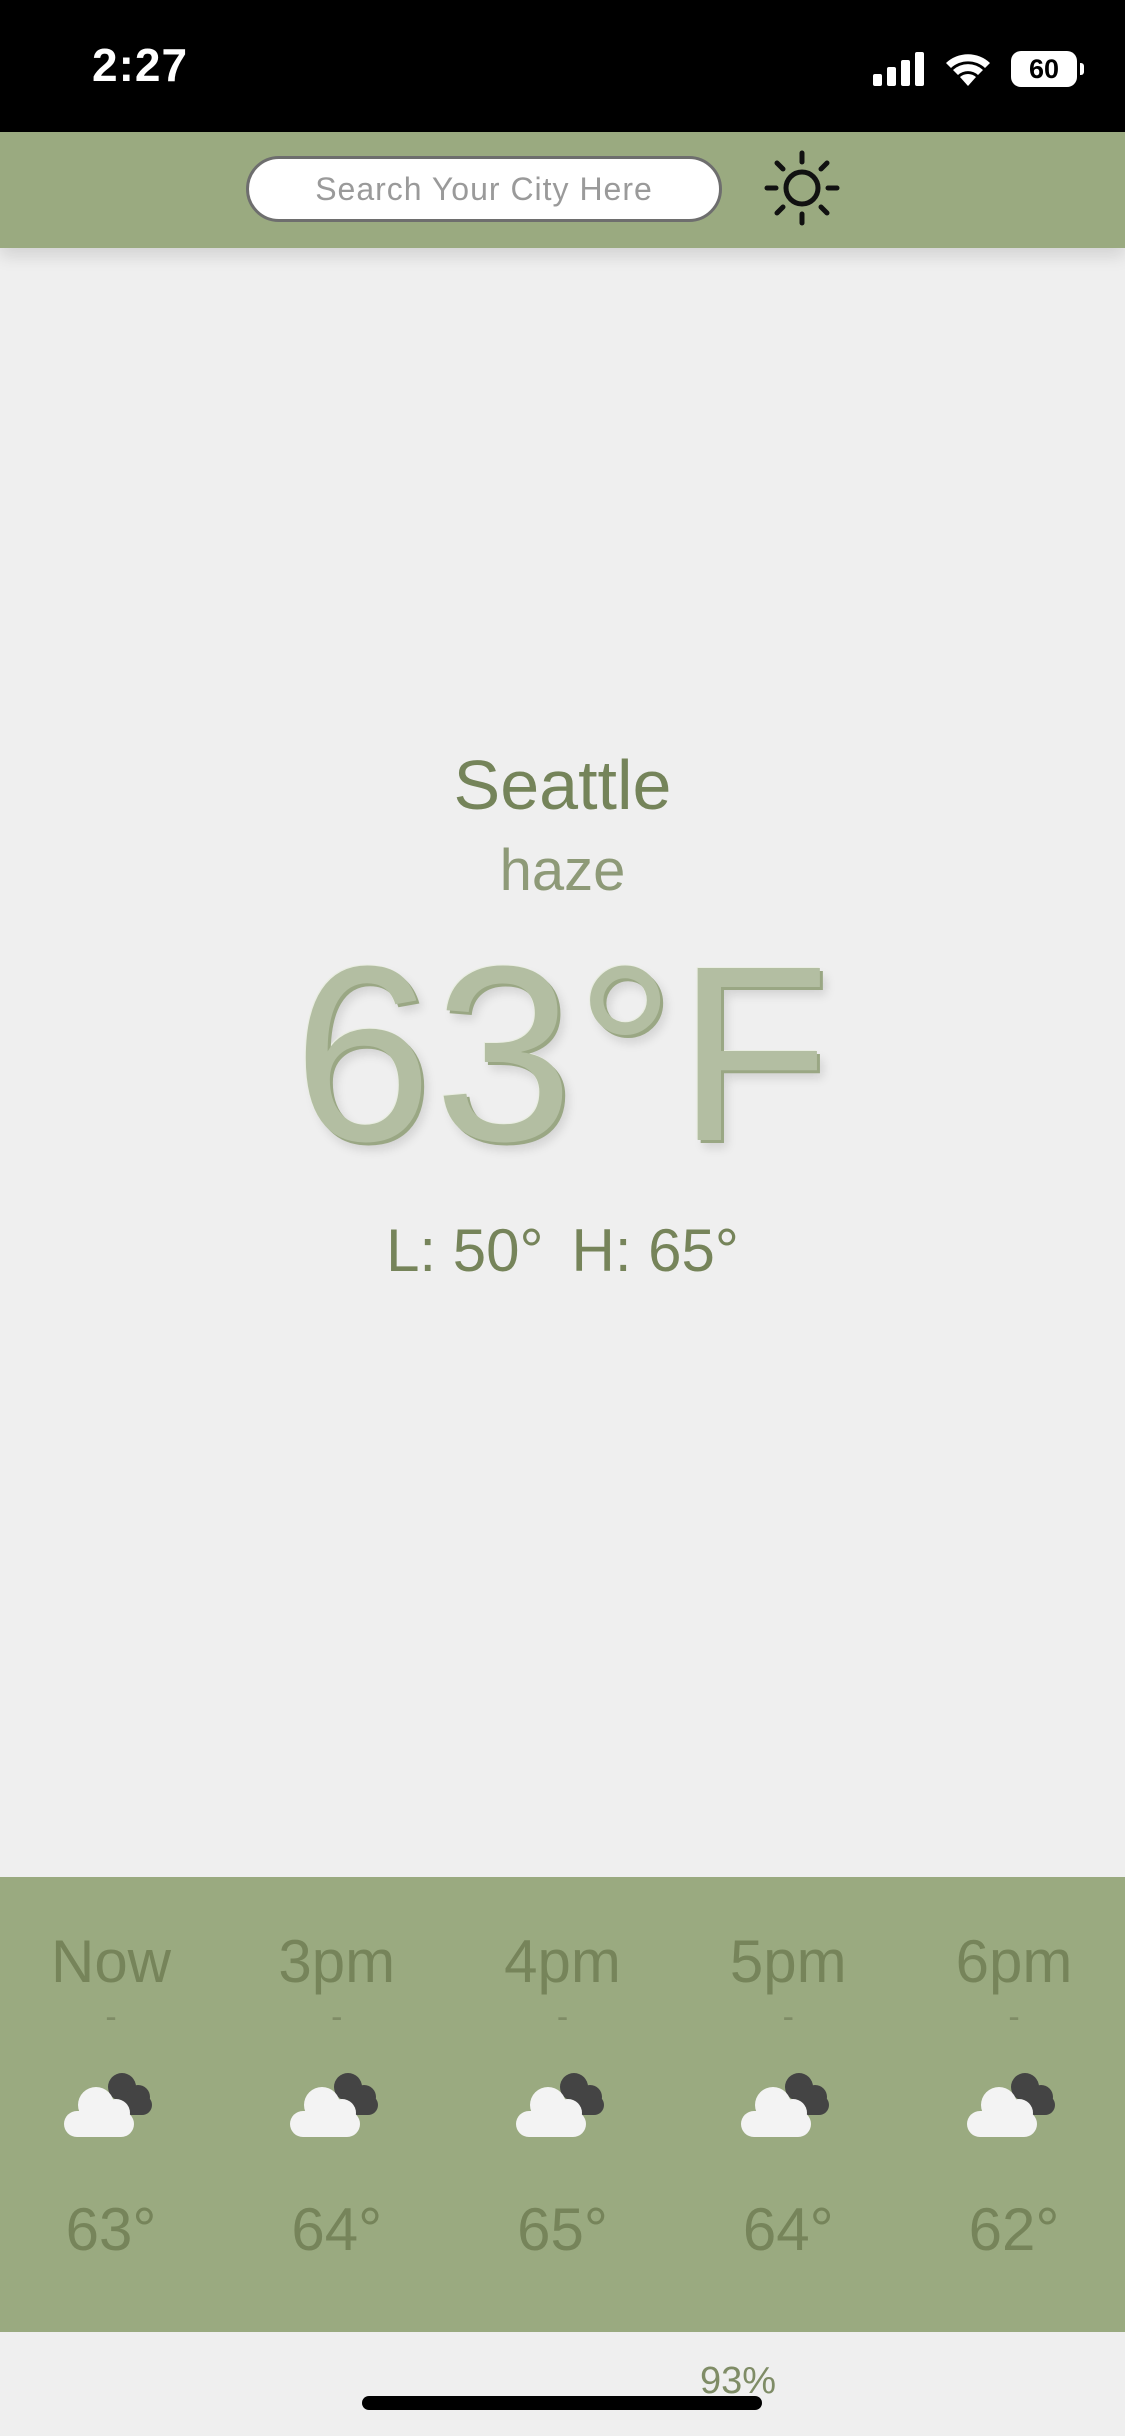  I want to click on hourly-item: 5pm - 64°, so click(788, 2104).